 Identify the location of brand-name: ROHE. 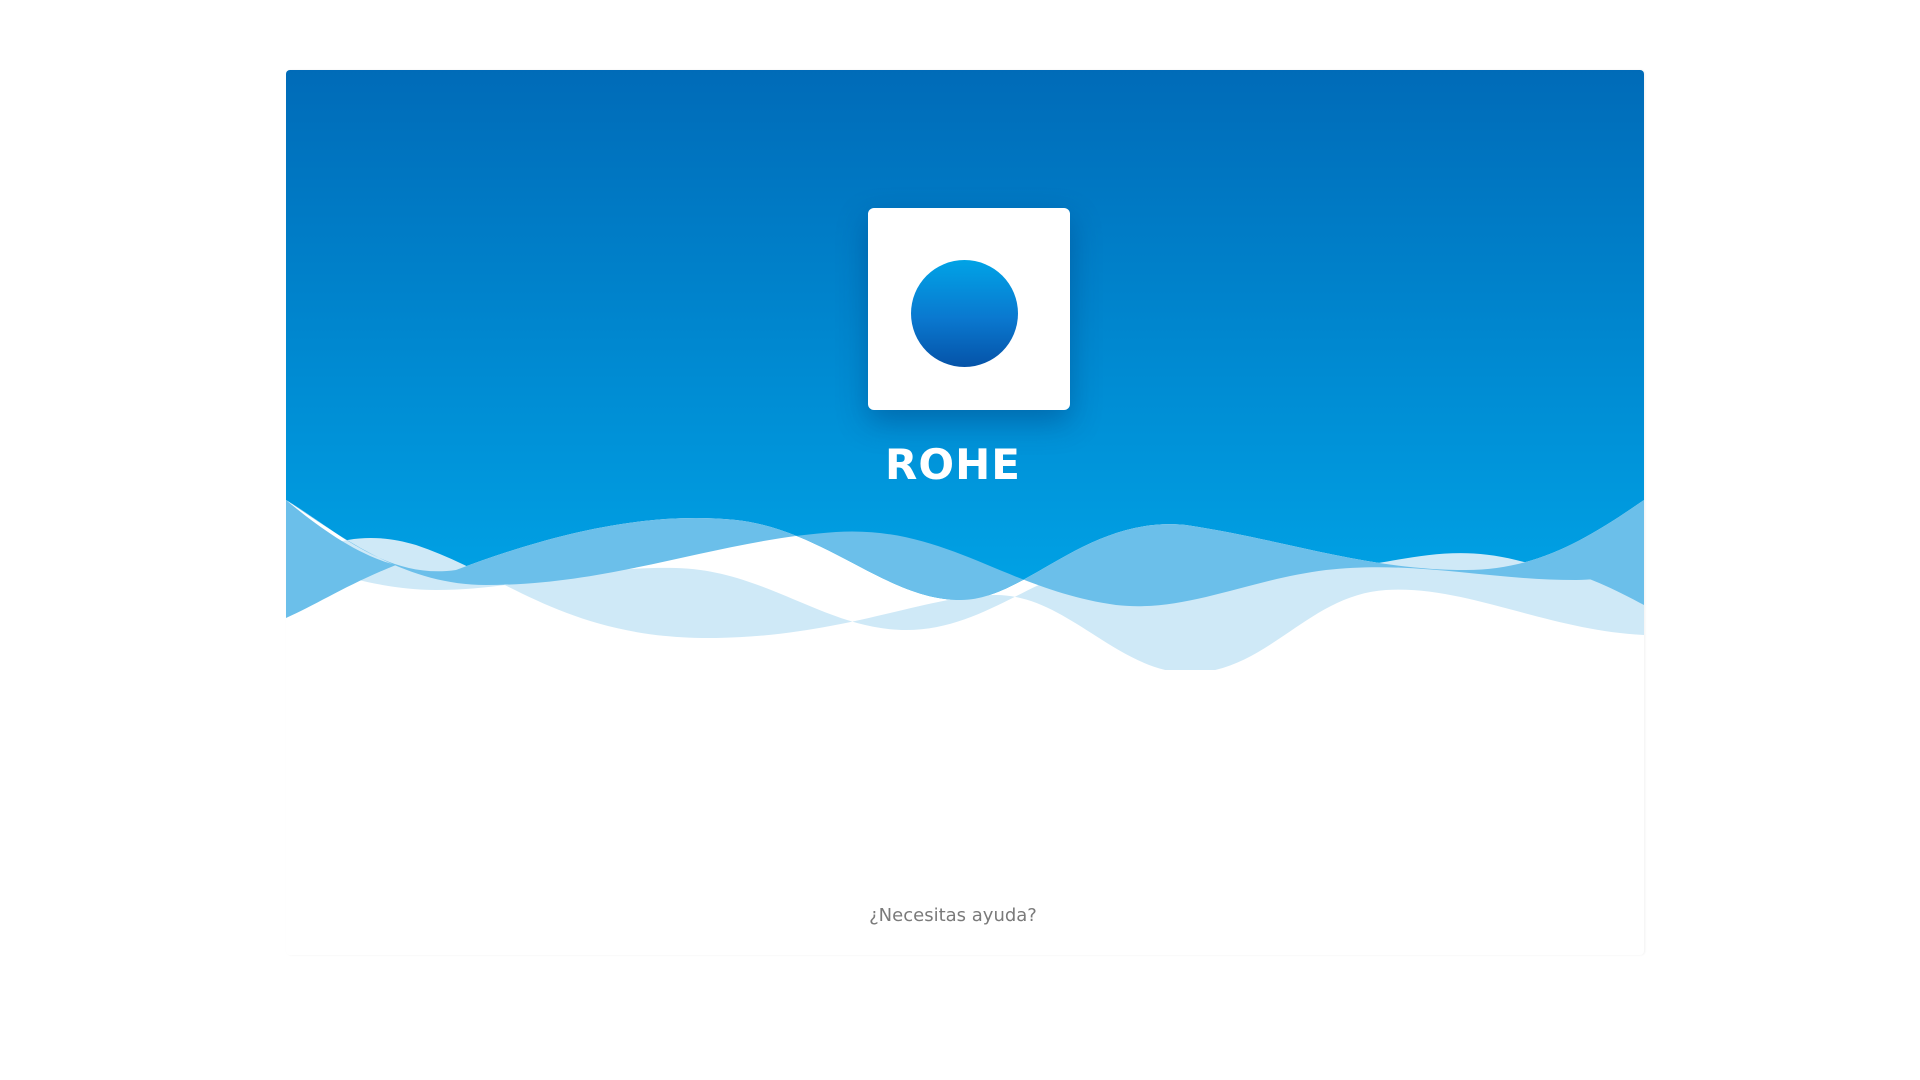
(953, 464).